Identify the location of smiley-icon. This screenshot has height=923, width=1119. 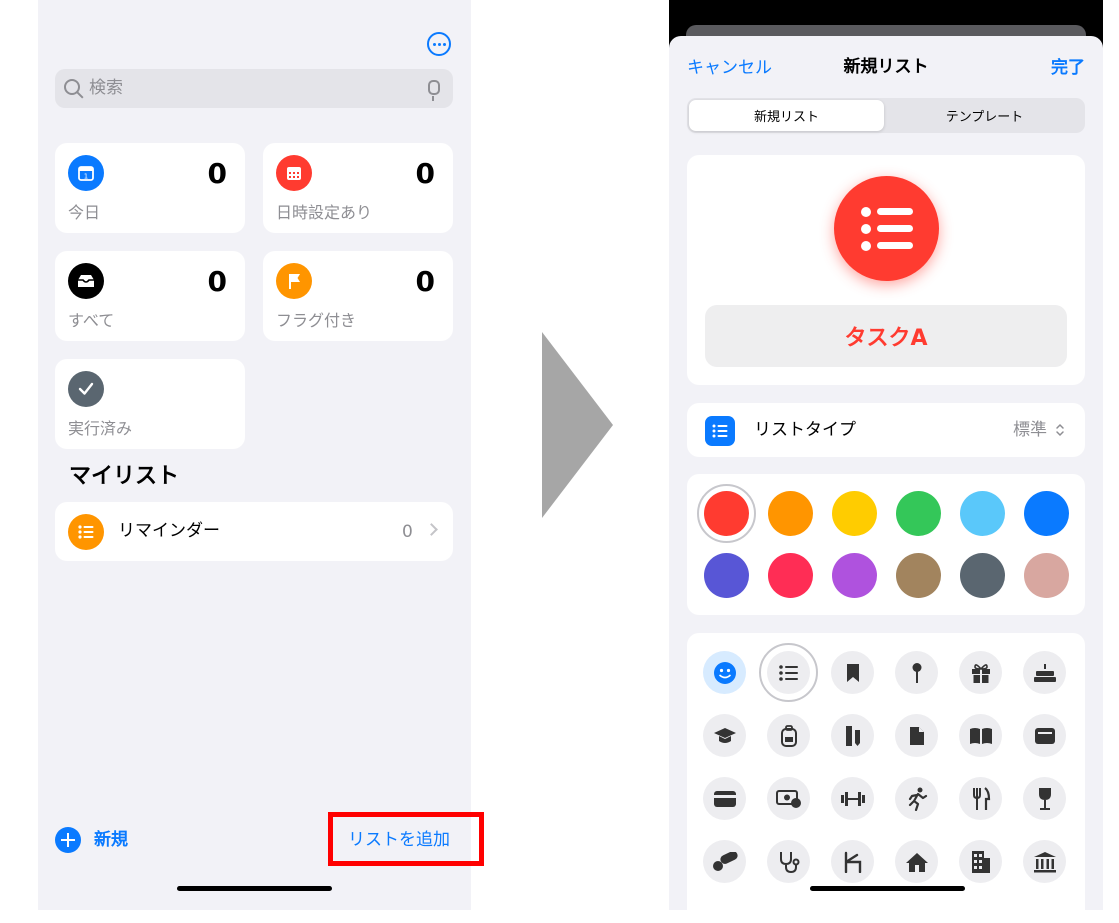
(724, 672).